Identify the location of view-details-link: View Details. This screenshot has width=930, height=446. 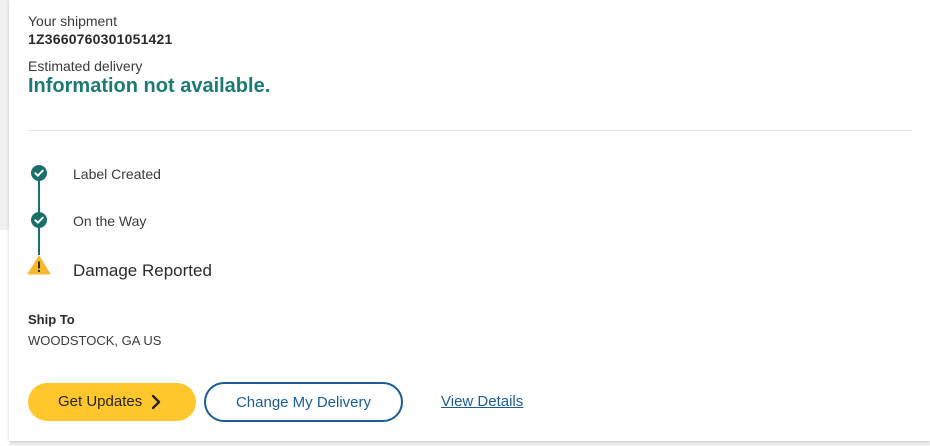
(482, 401).